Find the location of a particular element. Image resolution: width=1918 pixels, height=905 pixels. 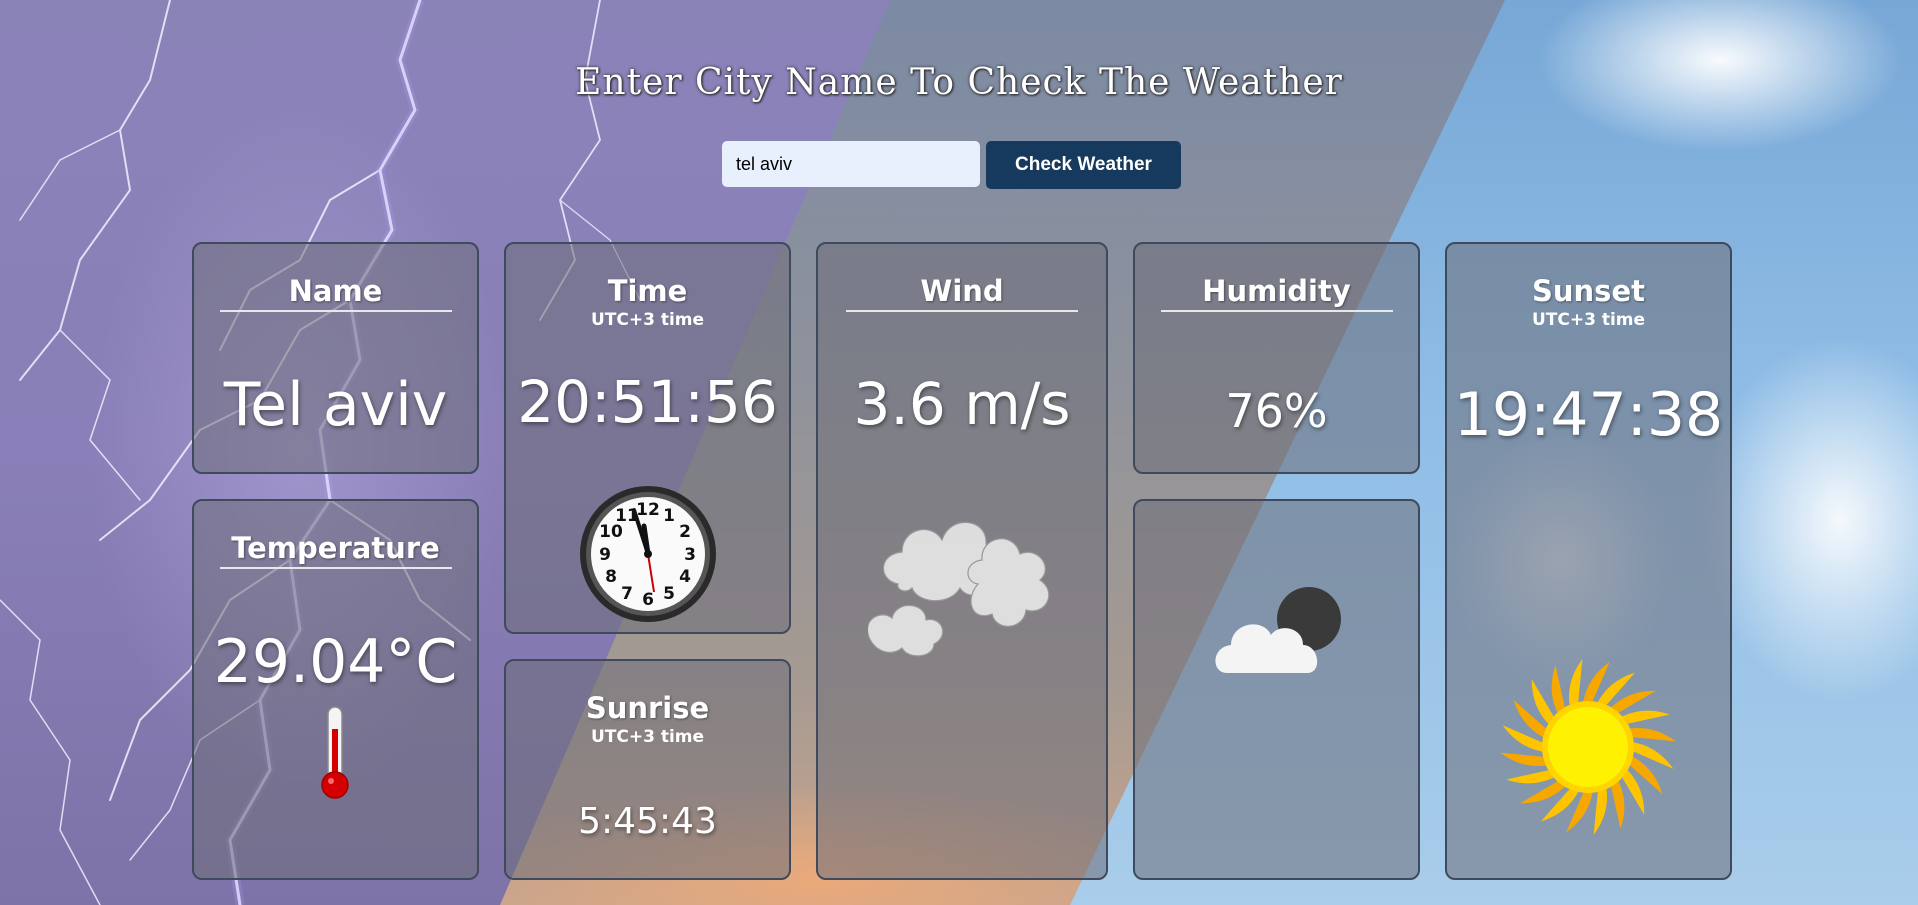

svg-text: 8 is located at coordinates (611, 577).